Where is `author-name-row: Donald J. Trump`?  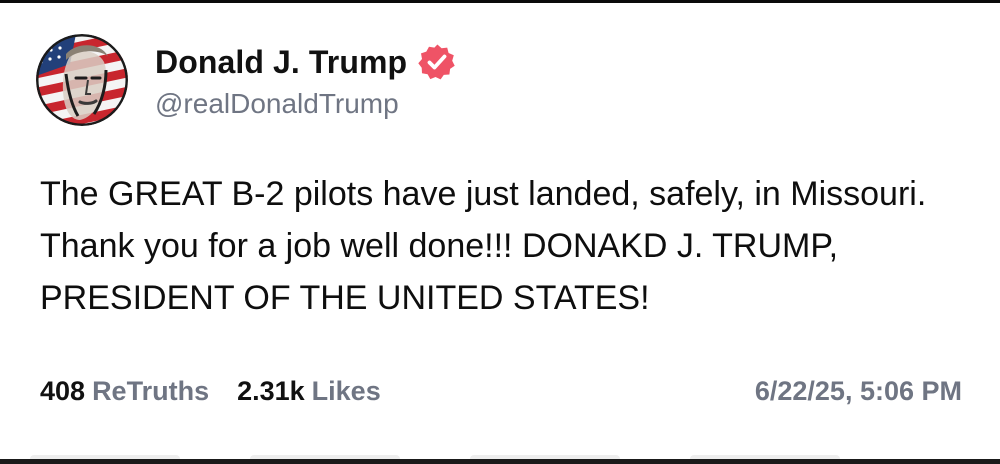 author-name-row: Donald J. Trump is located at coordinates (305, 62).